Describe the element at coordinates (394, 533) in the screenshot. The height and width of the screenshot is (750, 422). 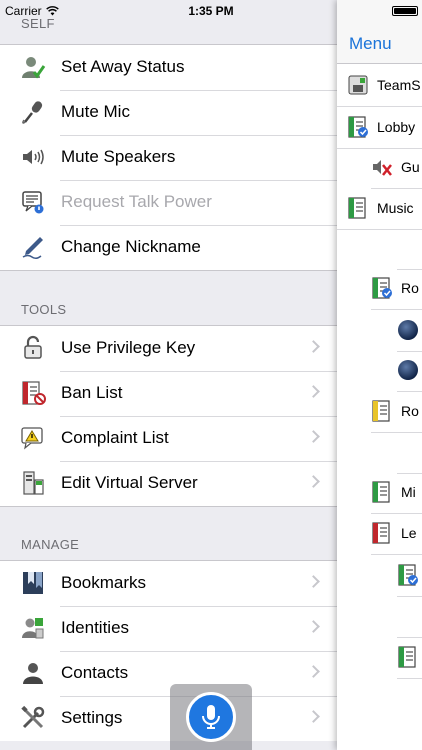
I see `channel-tree-item: Le` at that location.